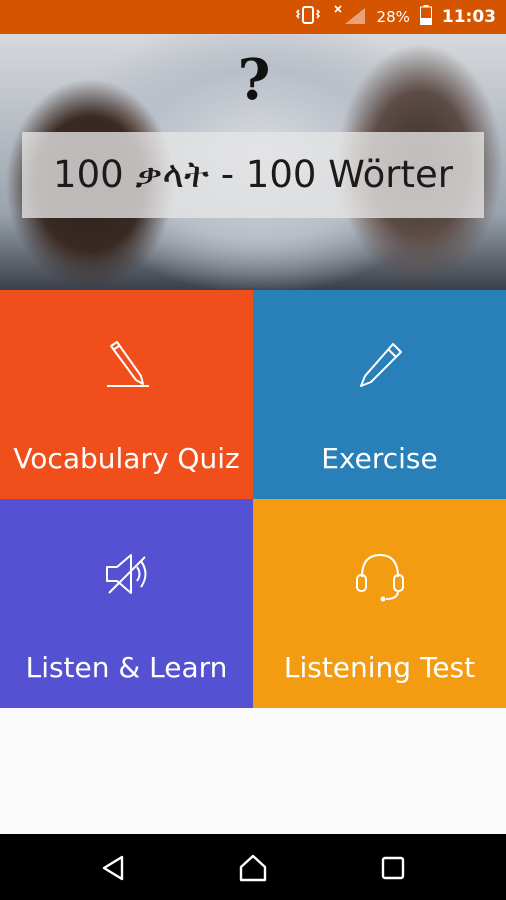 The image size is (506, 900). What do you see at coordinates (126, 365) in the screenshot?
I see `pencil-underline-icon` at bounding box center [126, 365].